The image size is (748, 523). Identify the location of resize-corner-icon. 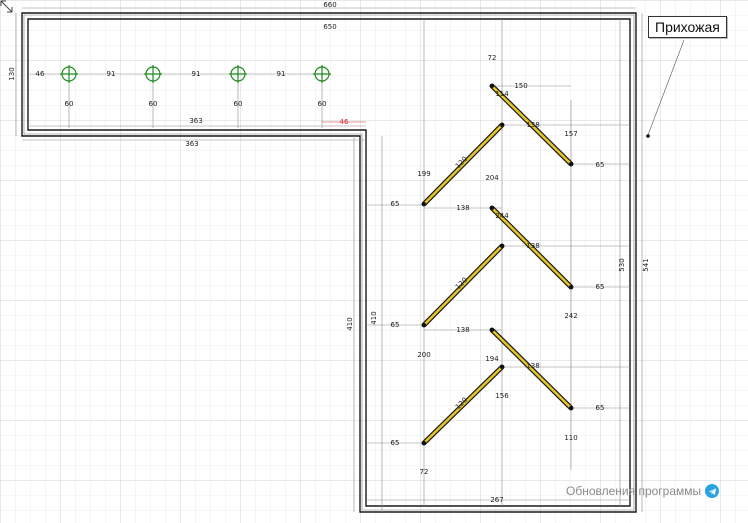
(7, 7).